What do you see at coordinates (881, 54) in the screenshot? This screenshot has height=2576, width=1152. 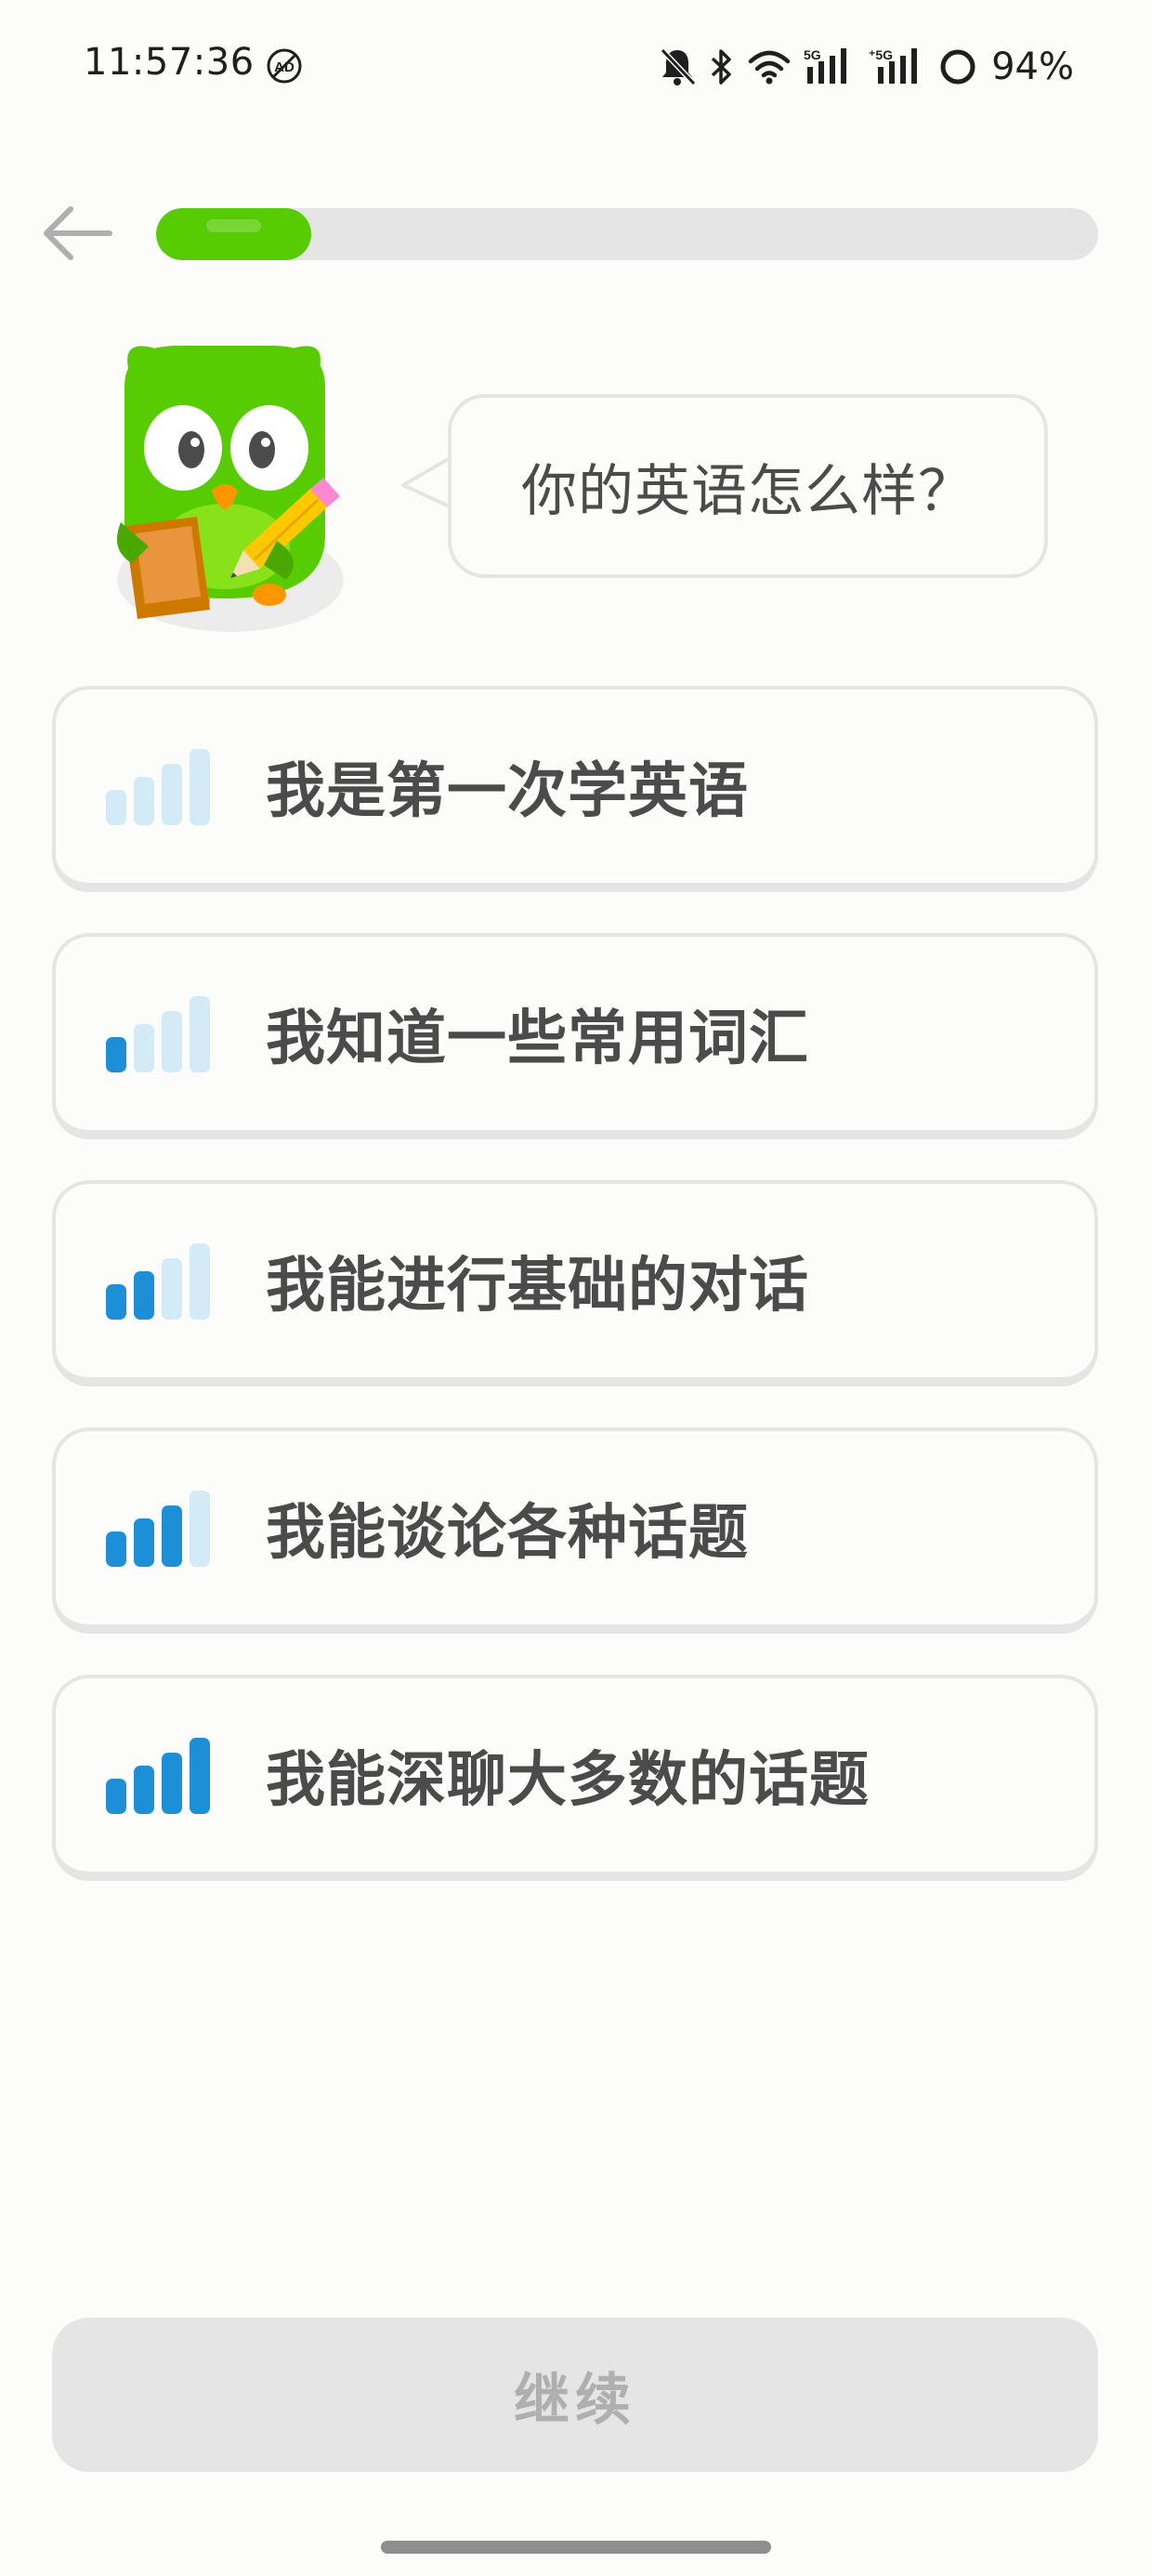 I see `svg-text: ⁺5G` at bounding box center [881, 54].